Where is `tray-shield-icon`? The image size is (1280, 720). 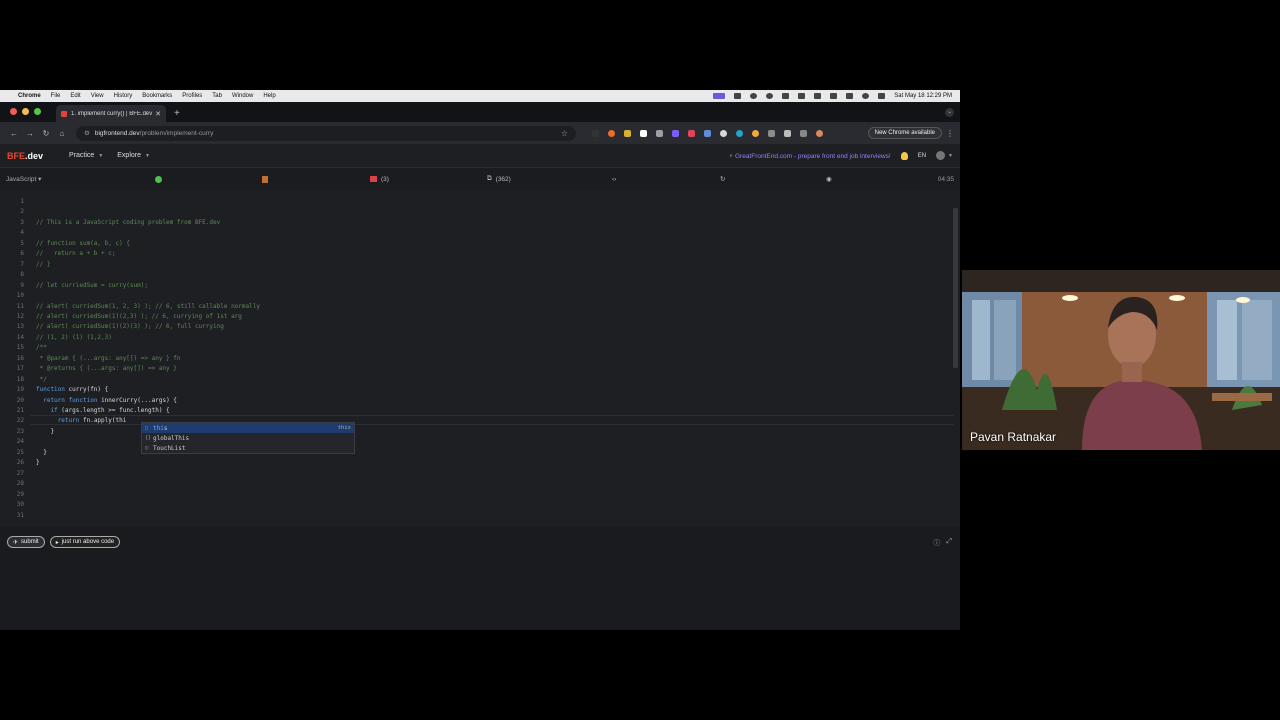
tray-shield-icon is located at coordinates (802, 96).